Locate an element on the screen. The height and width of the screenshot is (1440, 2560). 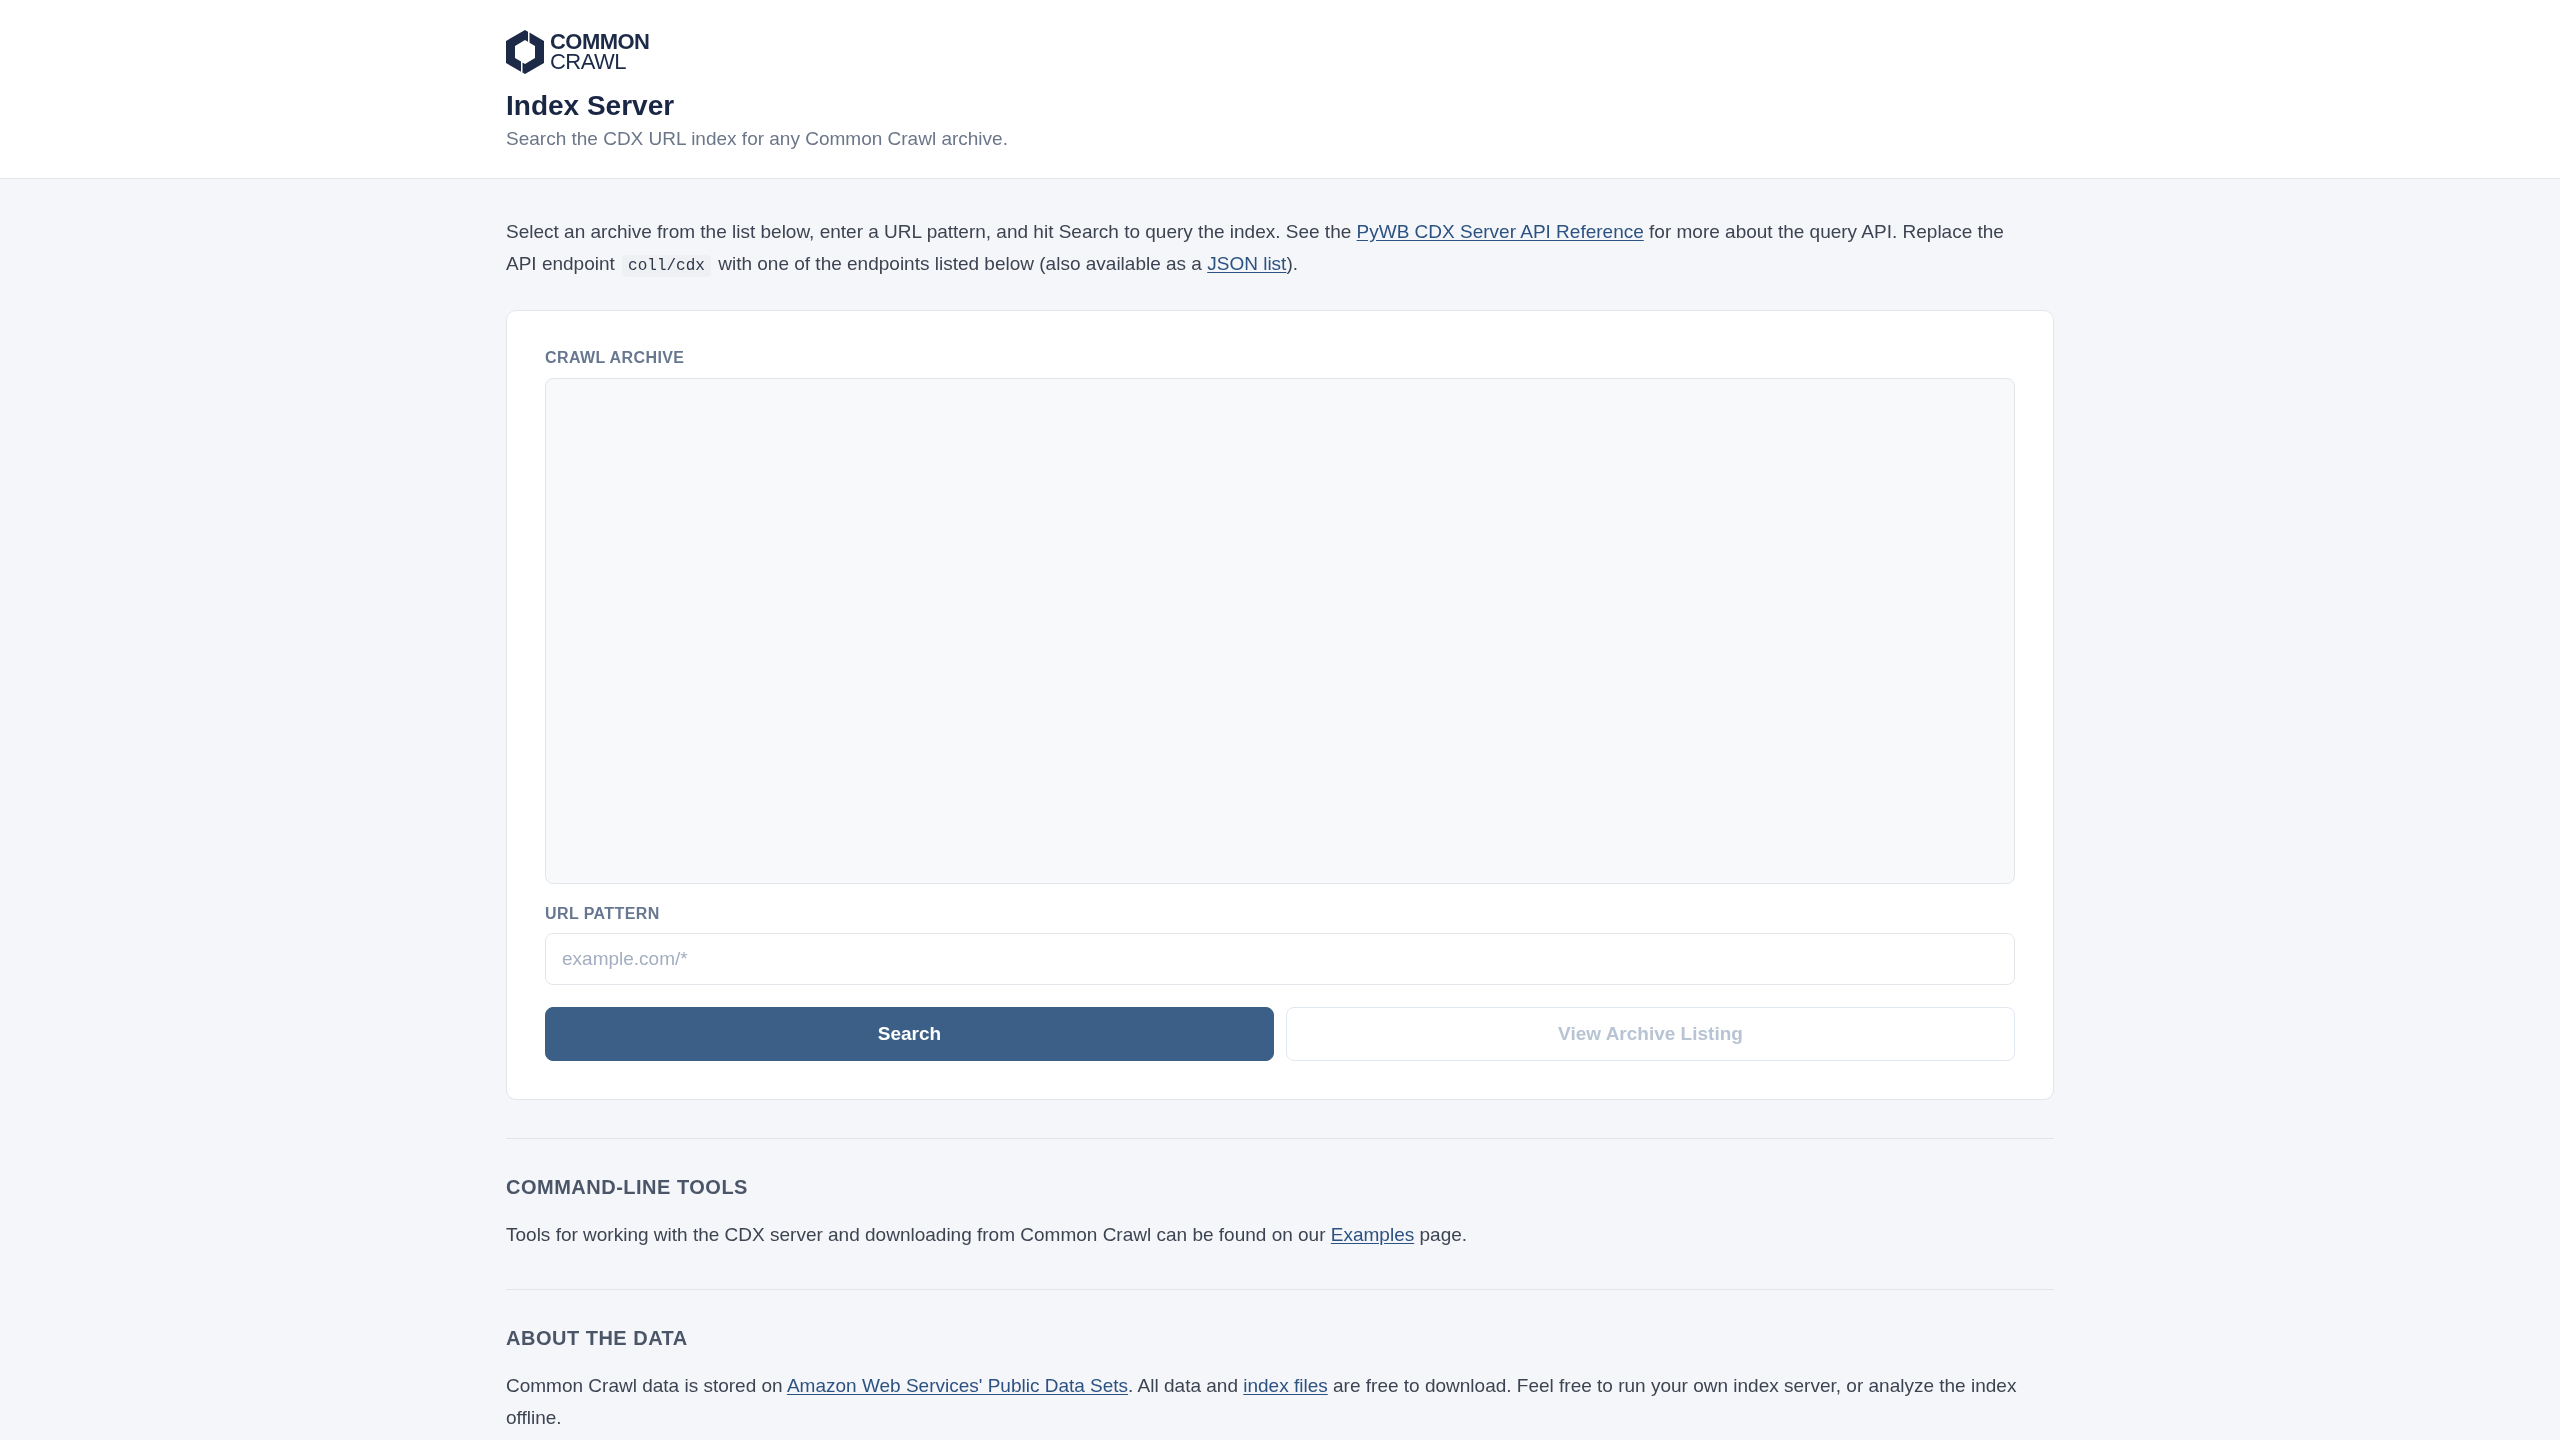
field-label: URL PATTERN is located at coordinates (603, 914).